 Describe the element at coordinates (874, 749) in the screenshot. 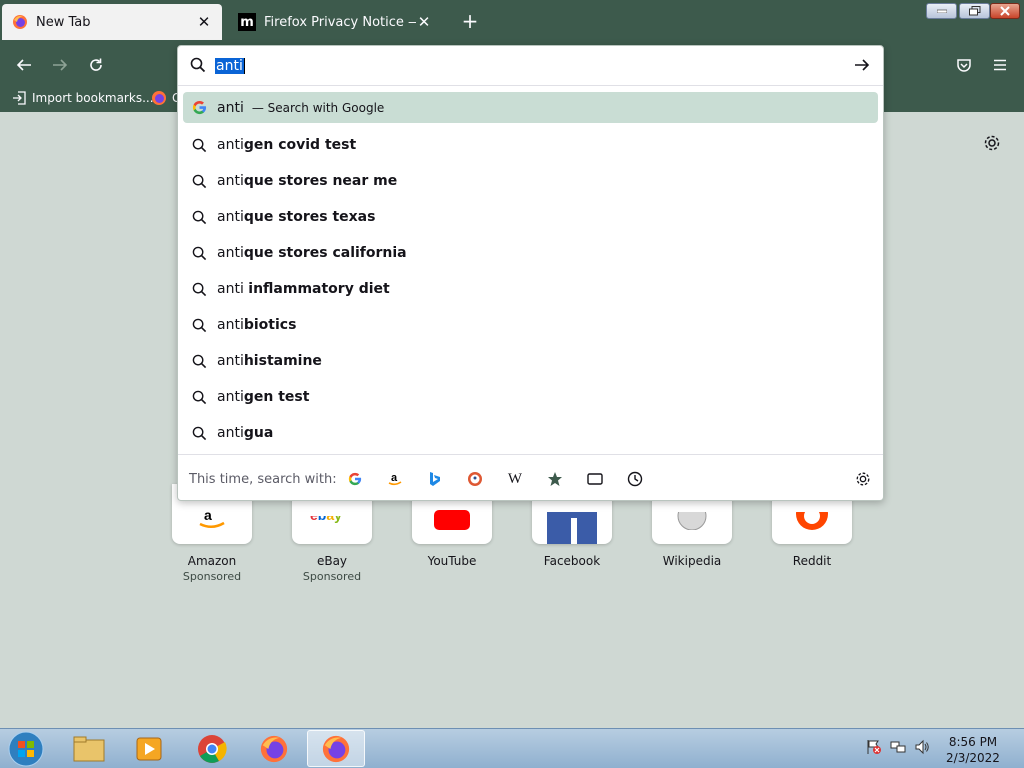

I see `action-center-flag-icon` at that location.